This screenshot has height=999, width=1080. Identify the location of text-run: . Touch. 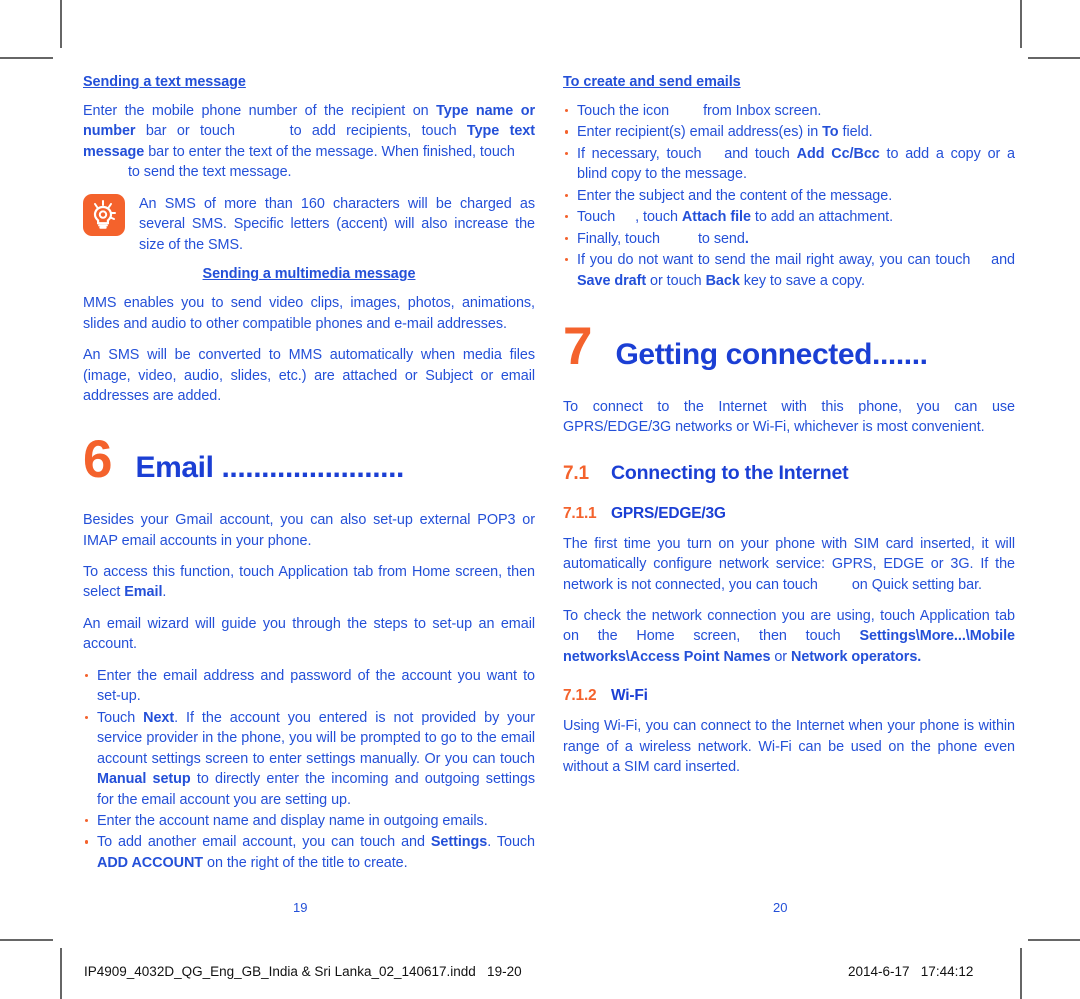
(511, 842).